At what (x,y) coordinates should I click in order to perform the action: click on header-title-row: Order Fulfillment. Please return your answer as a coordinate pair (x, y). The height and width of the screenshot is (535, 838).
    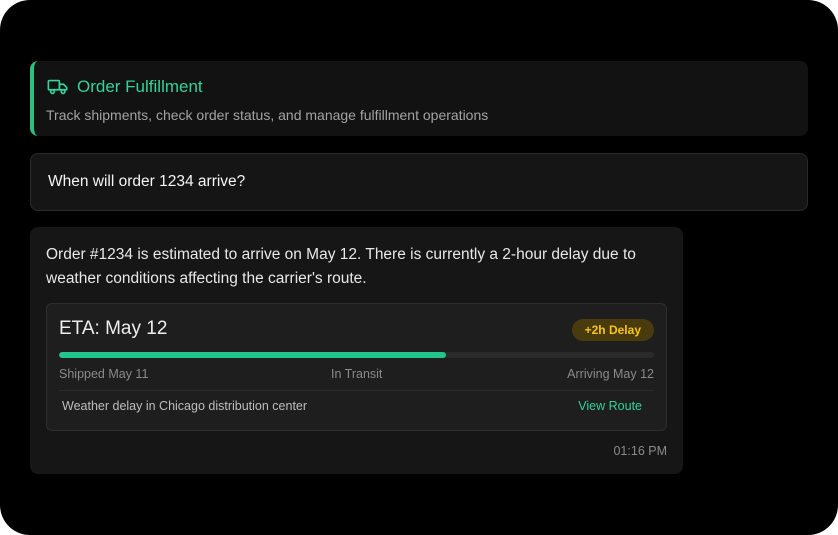
    Looking at the image, I should click on (125, 87).